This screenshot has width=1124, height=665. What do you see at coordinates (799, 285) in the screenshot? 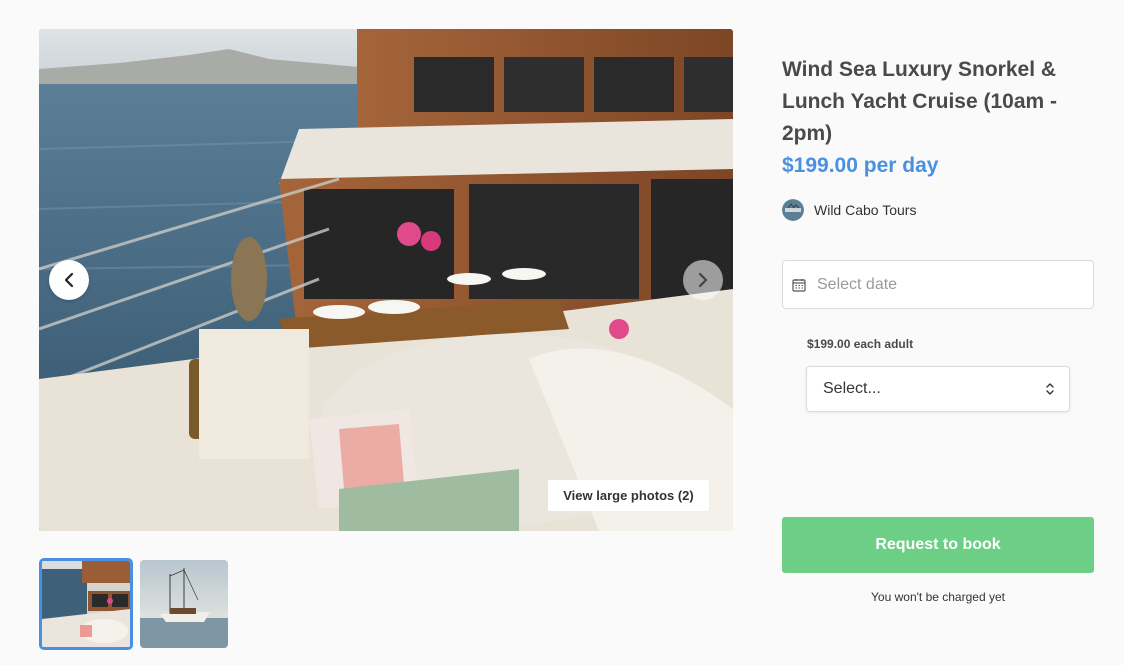
I see `calendar-icon` at bounding box center [799, 285].